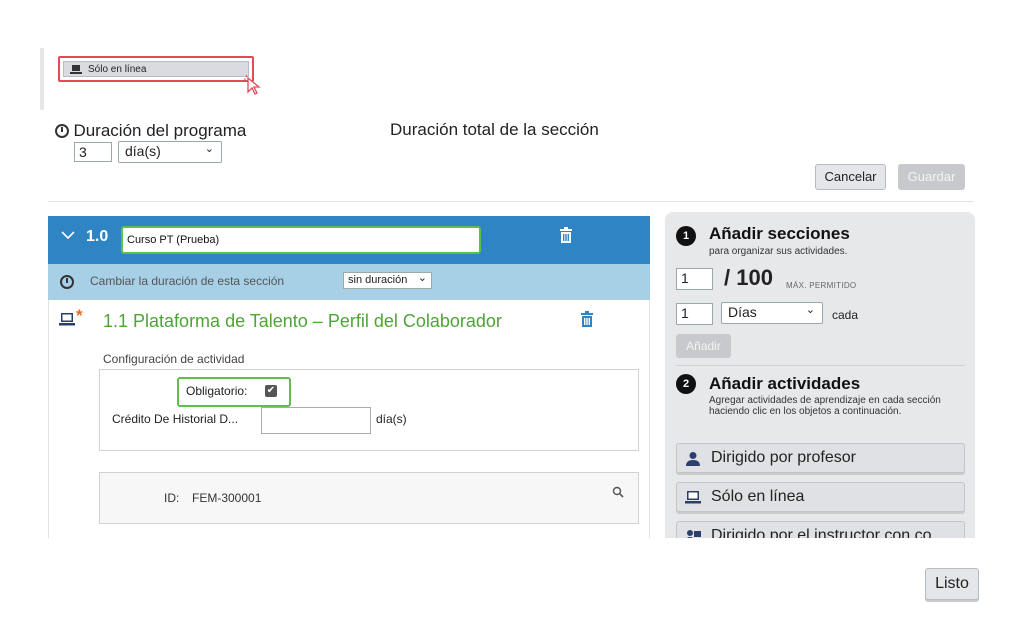 The height and width of the screenshot is (640, 1024). I want to click on instructor-with-content-button: Dirigido por el instructor con co, so click(820, 529).